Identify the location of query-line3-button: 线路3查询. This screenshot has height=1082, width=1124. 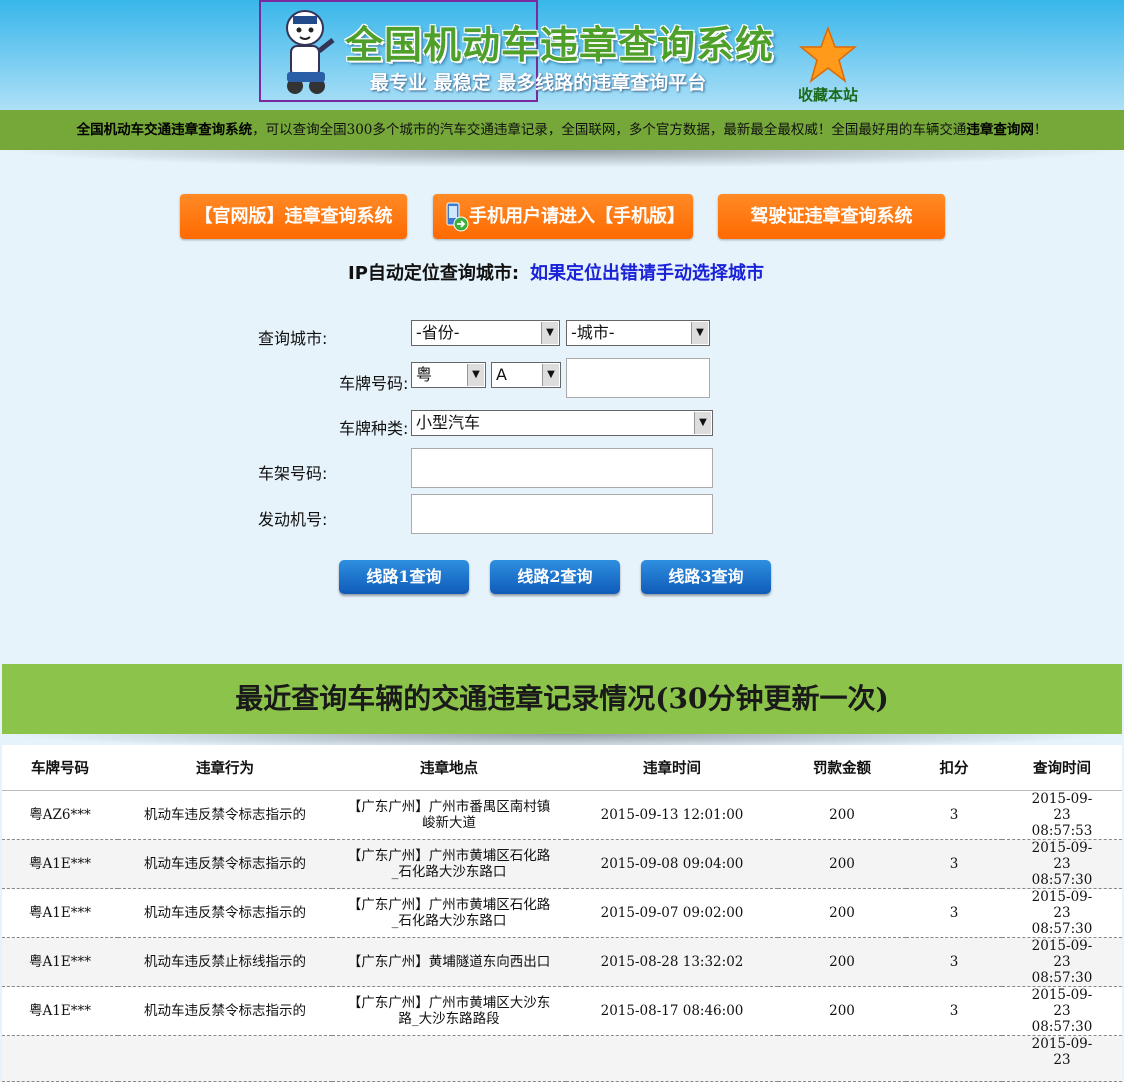
(706, 577).